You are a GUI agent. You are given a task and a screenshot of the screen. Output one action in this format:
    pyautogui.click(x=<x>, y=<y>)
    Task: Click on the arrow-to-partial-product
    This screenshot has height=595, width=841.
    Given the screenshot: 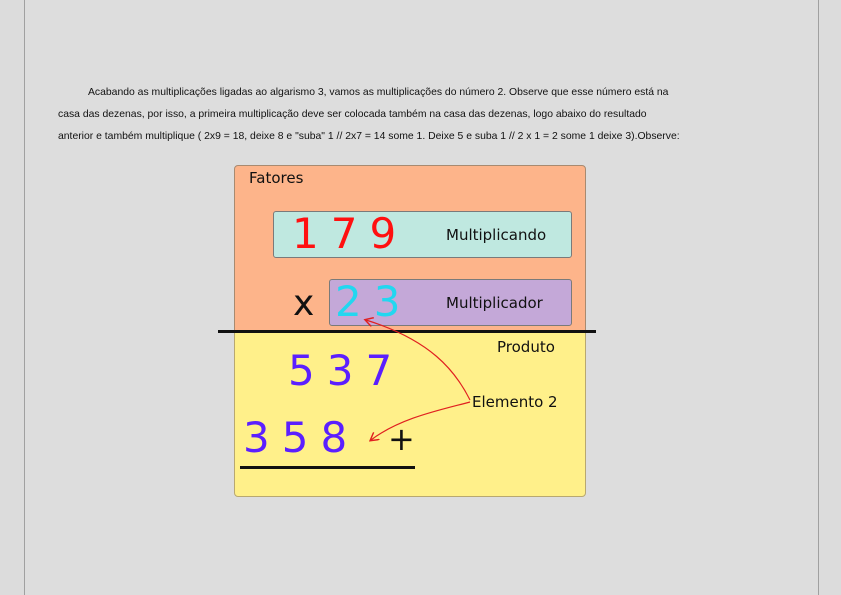 What is the action you would take?
    pyautogui.click(x=421, y=420)
    